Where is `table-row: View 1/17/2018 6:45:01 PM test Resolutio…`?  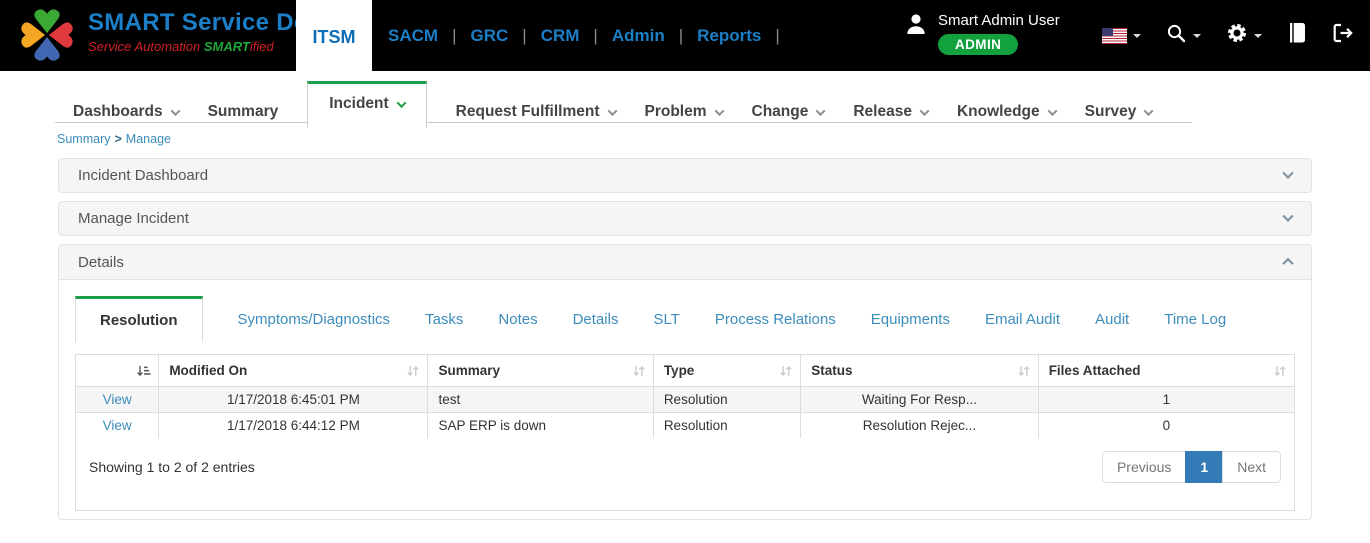
table-row: View 1/17/2018 6:45:01 PM test Resolutio… is located at coordinates (685, 399).